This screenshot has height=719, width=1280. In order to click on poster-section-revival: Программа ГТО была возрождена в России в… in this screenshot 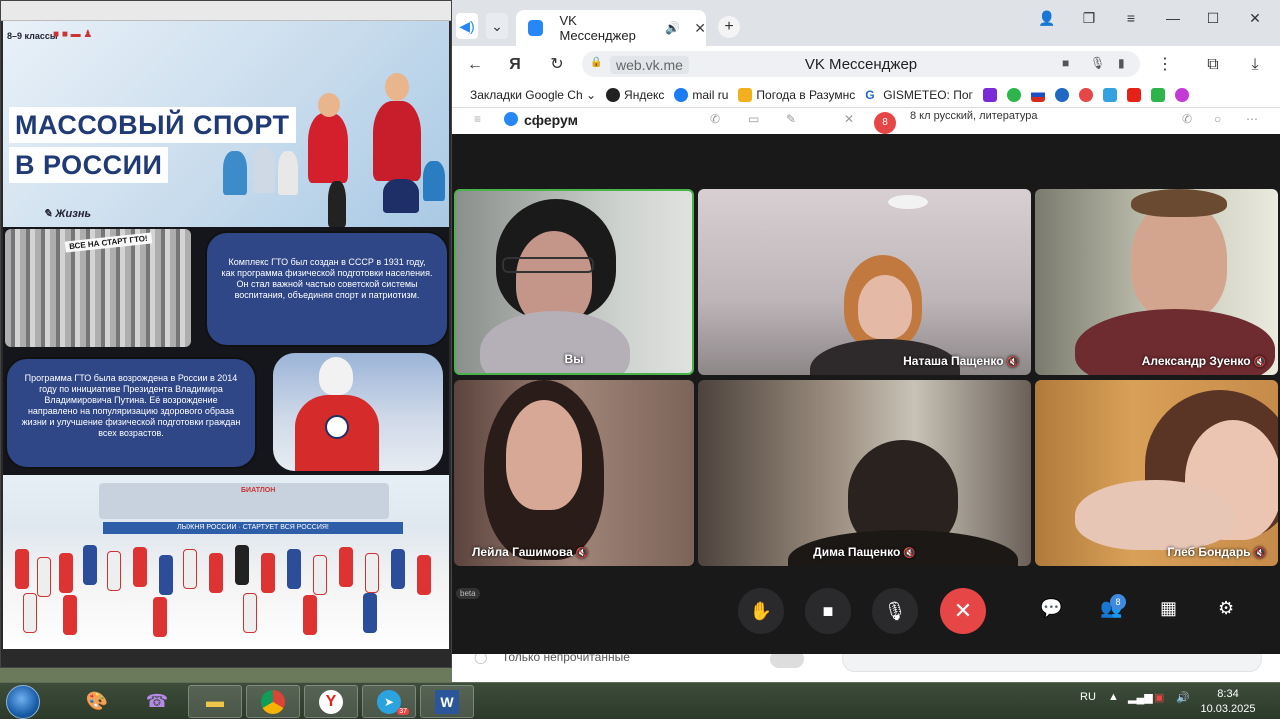, I will do `click(226, 413)`.